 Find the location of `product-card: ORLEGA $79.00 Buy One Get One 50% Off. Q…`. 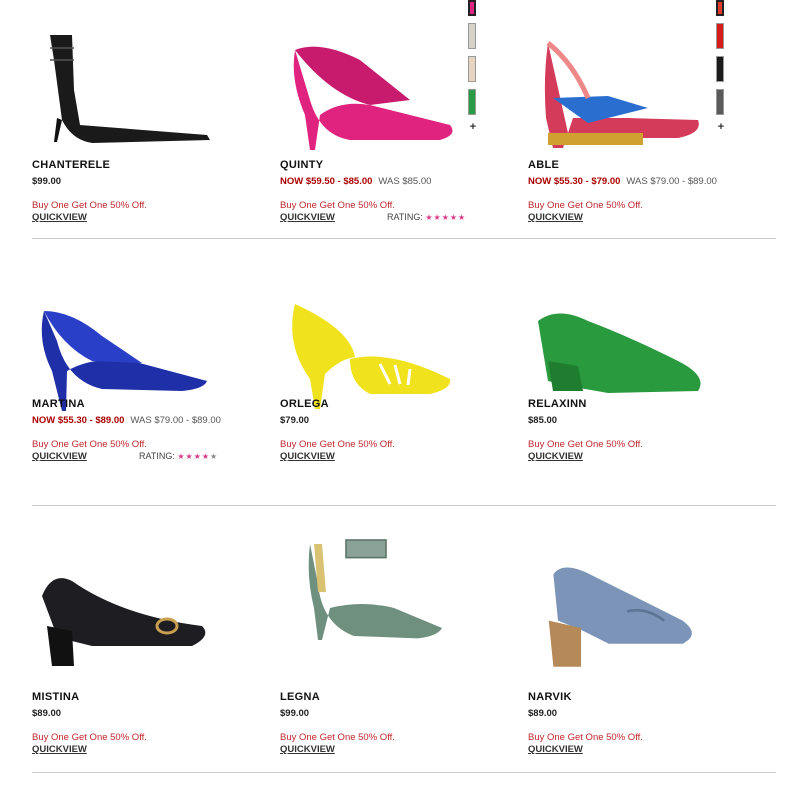

product-card: ORLEGA $79.00 Buy One Get One 50% Off. Q… is located at coordinates (404, 372).